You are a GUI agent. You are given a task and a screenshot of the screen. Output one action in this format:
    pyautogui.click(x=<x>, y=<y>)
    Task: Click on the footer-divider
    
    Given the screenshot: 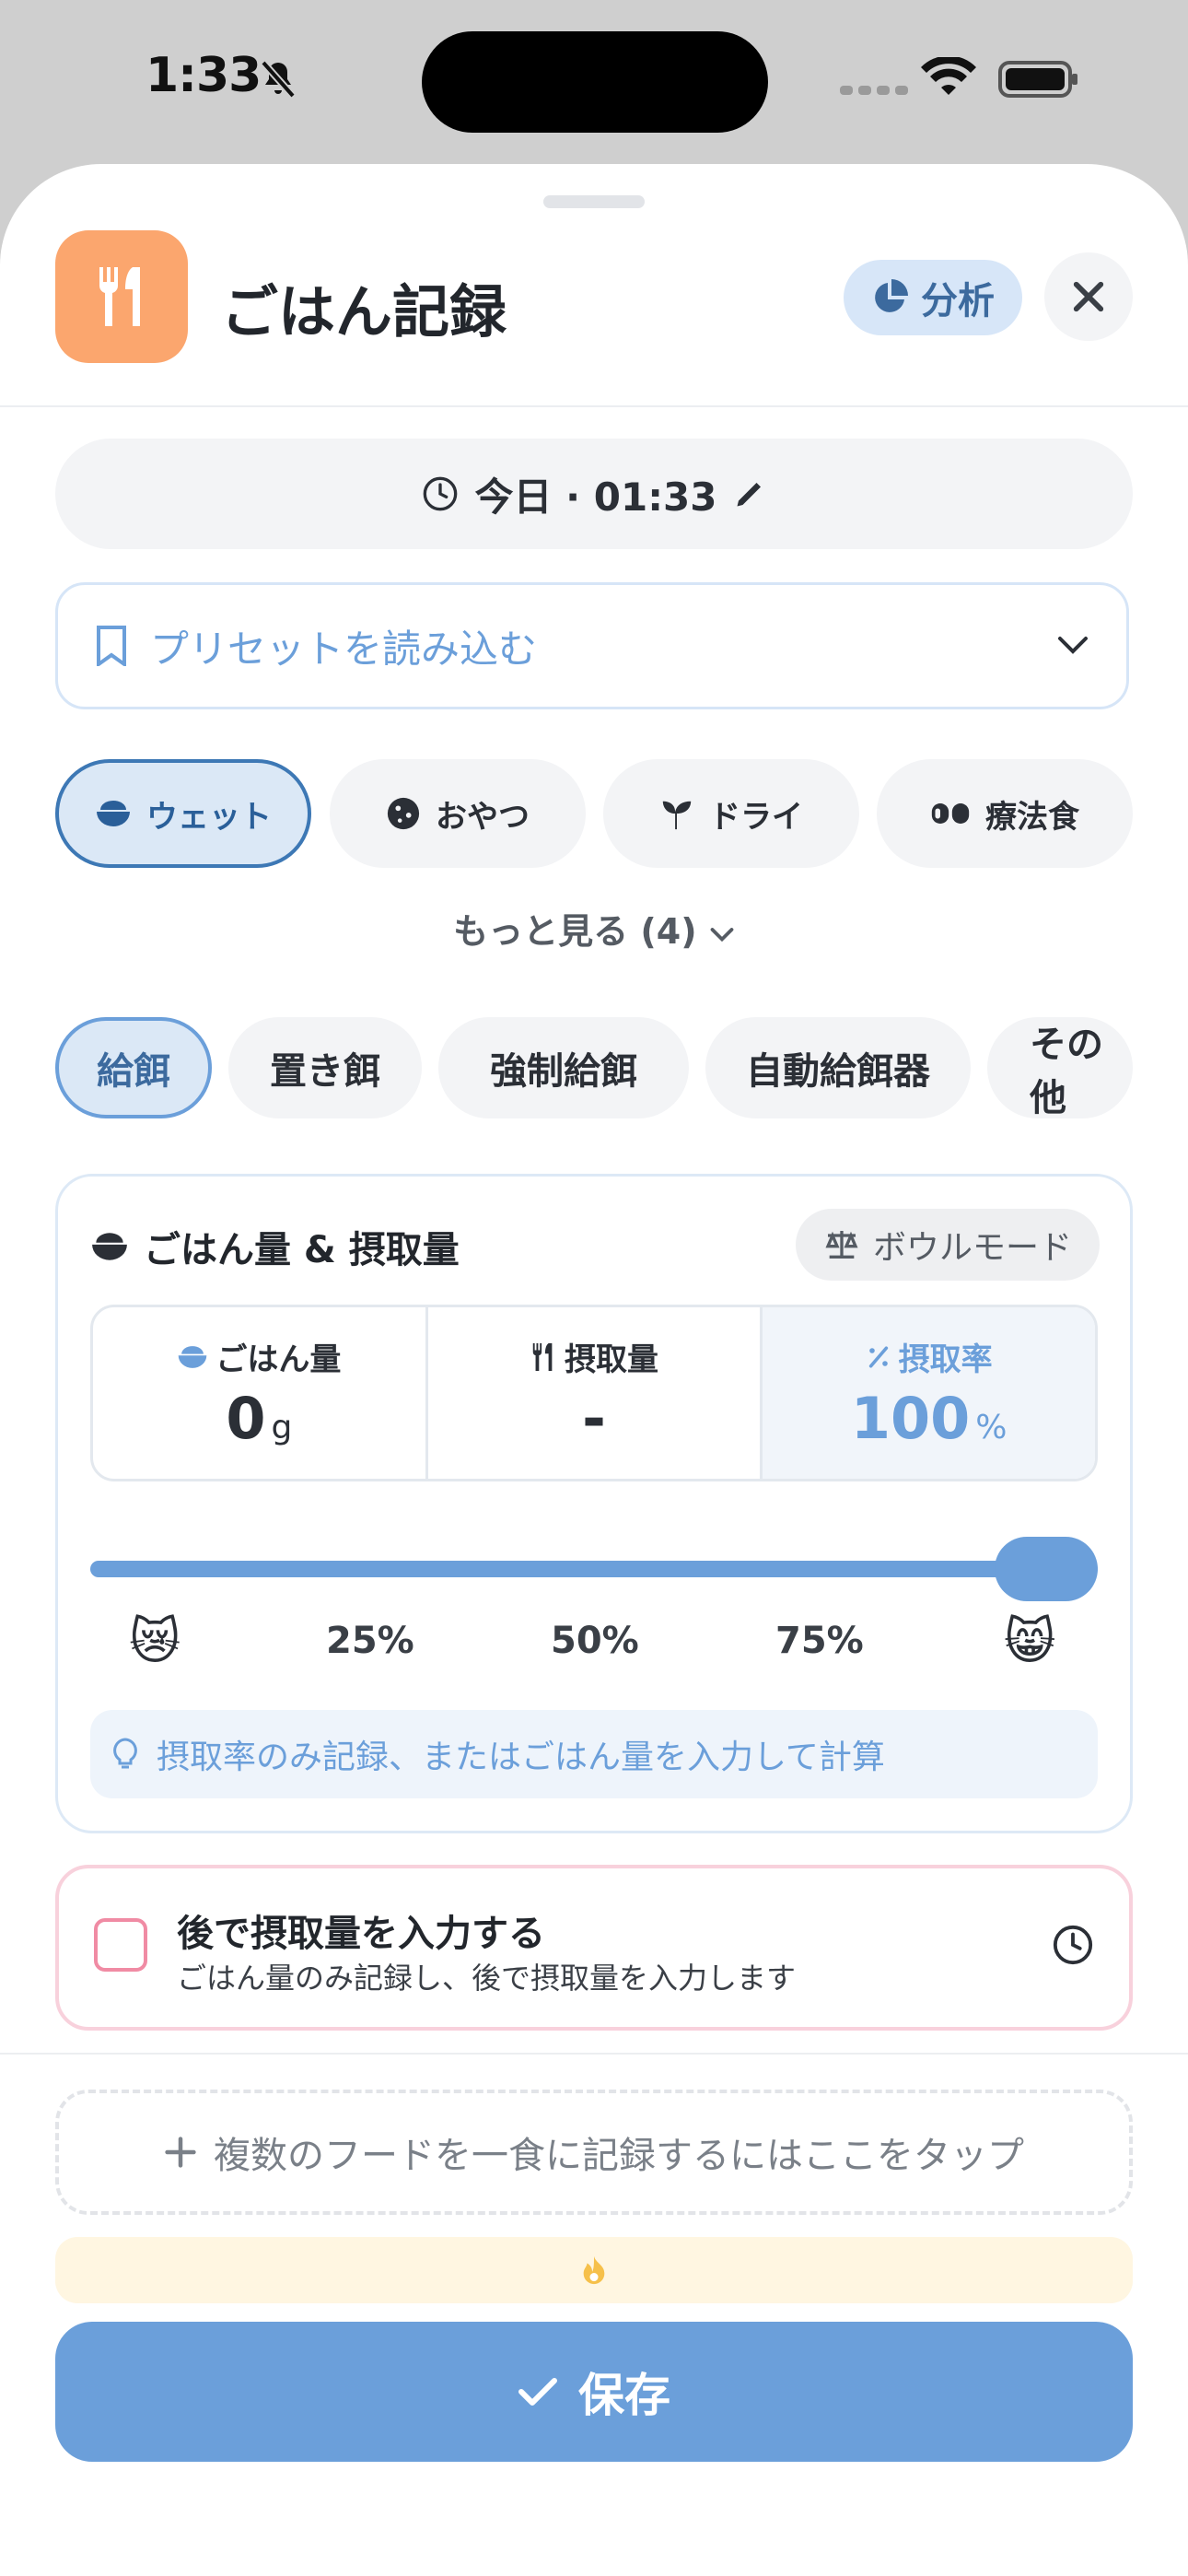 What is the action you would take?
    pyautogui.click(x=594, y=2054)
    